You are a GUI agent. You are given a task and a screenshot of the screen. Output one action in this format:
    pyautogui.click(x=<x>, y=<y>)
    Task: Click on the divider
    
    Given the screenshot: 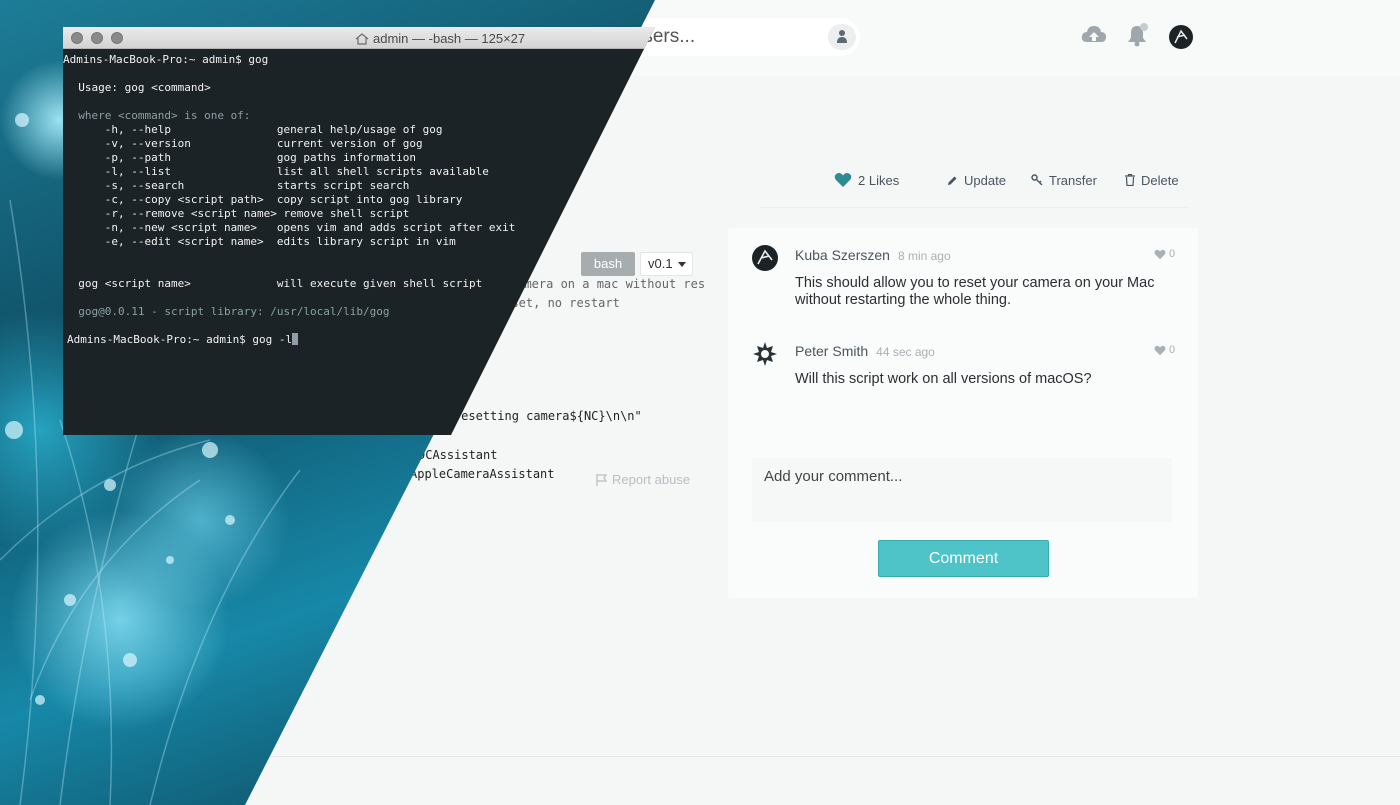 What is the action you would take?
    pyautogui.click(x=975, y=207)
    